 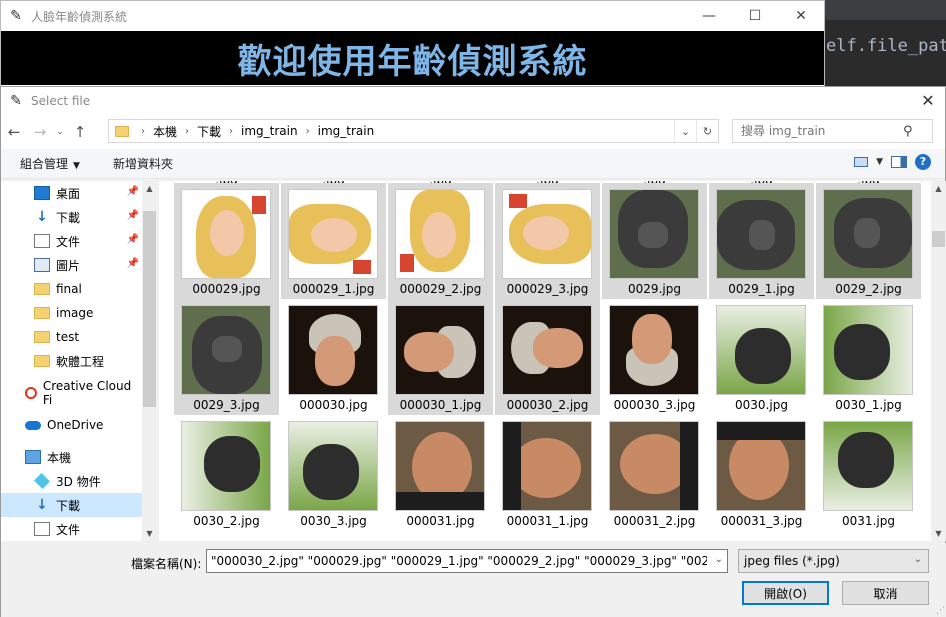 What do you see at coordinates (654, 473) in the screenshot?
I see `file-tile: 000031_2.jpg` at bounding box center [654, 473].